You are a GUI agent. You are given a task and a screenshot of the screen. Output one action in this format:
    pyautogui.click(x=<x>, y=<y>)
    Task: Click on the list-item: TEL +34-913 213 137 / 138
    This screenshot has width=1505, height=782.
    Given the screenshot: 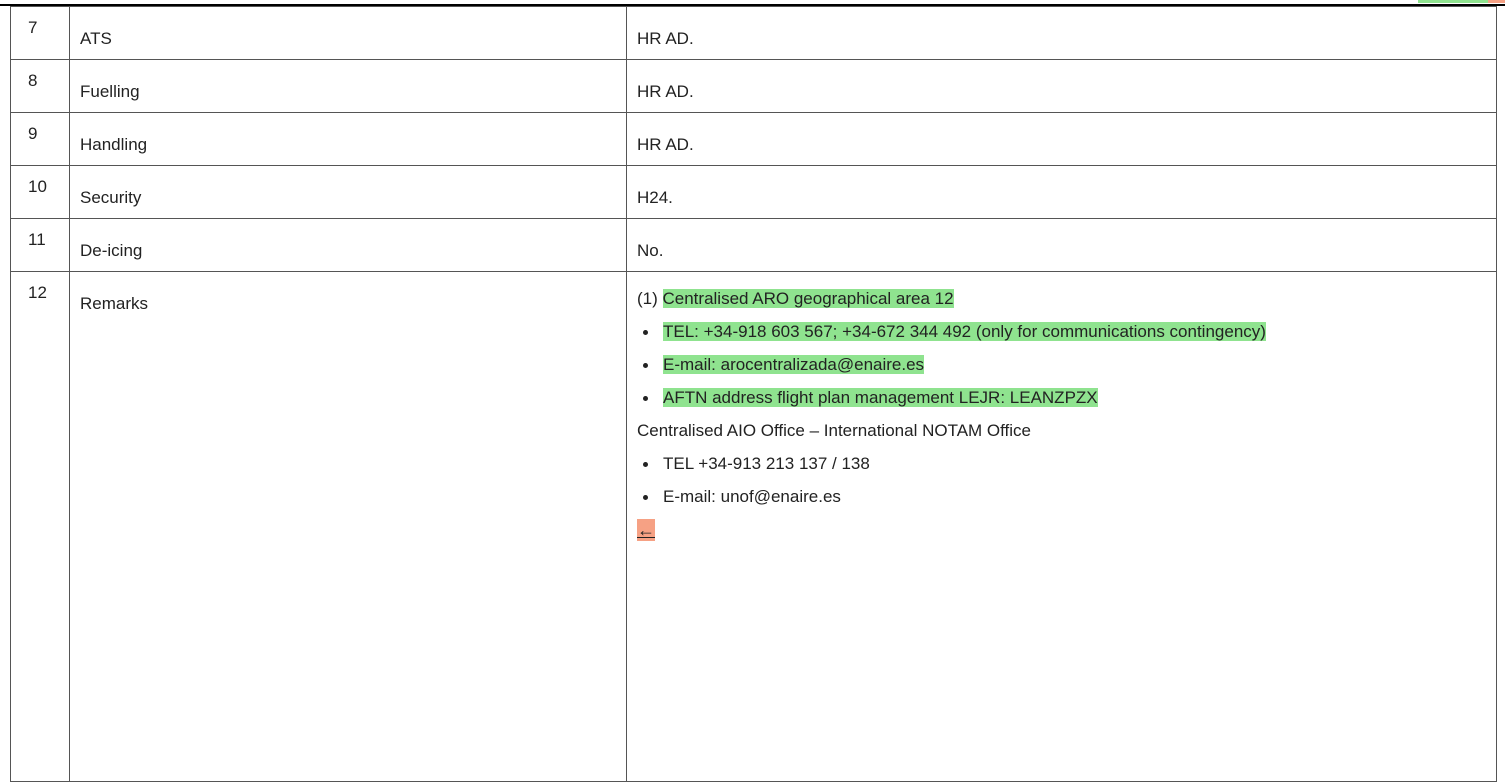 What is the action you would take?
    pyautogui.click(x=1020, y=463)
    